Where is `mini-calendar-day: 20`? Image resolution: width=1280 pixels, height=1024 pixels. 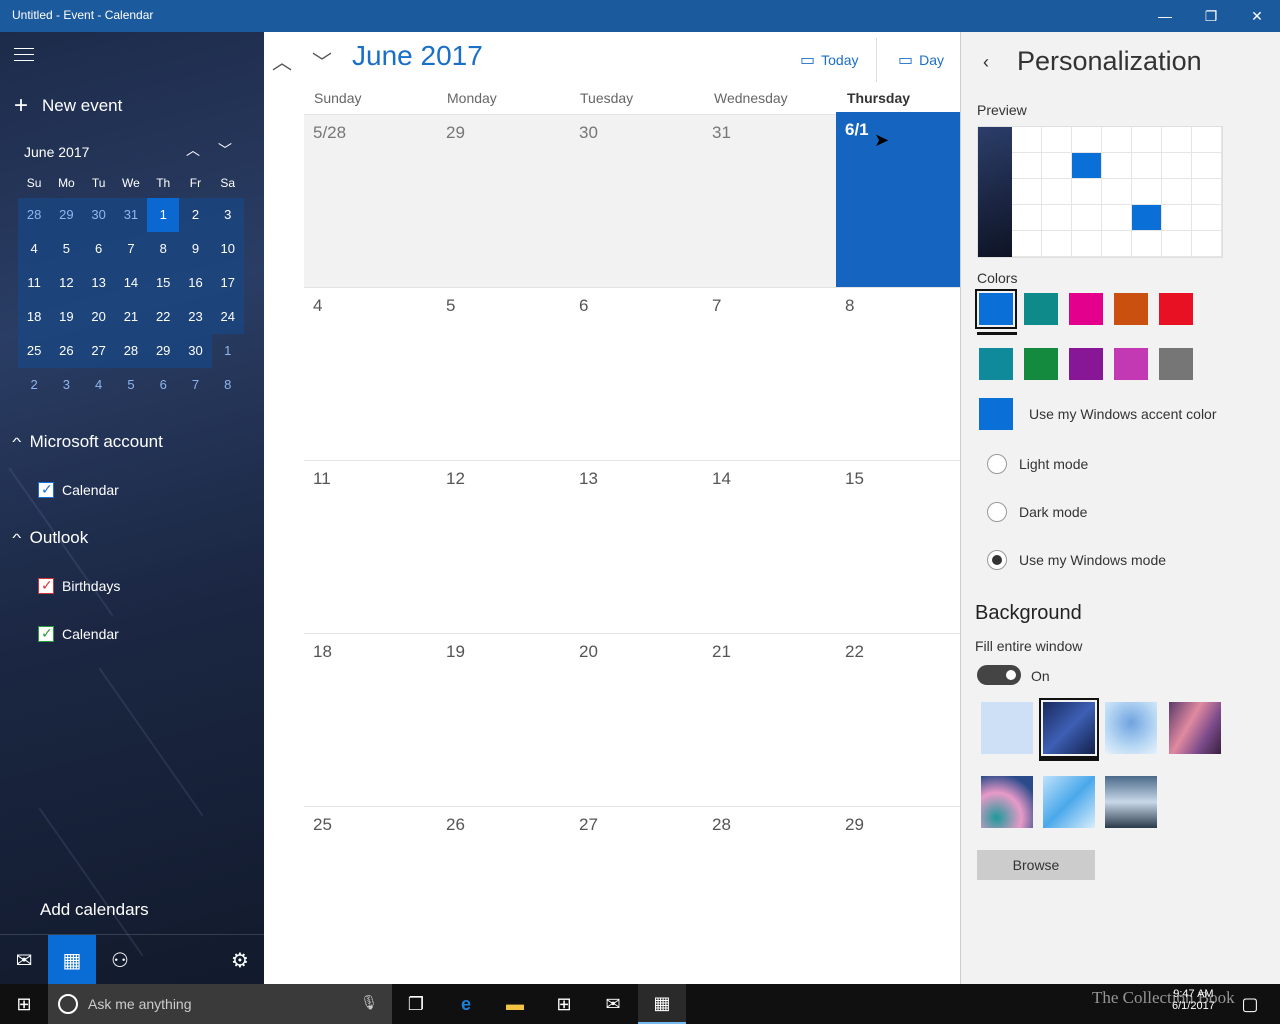 mini-calendar-day: 20 is located at coordinates (98, 317).